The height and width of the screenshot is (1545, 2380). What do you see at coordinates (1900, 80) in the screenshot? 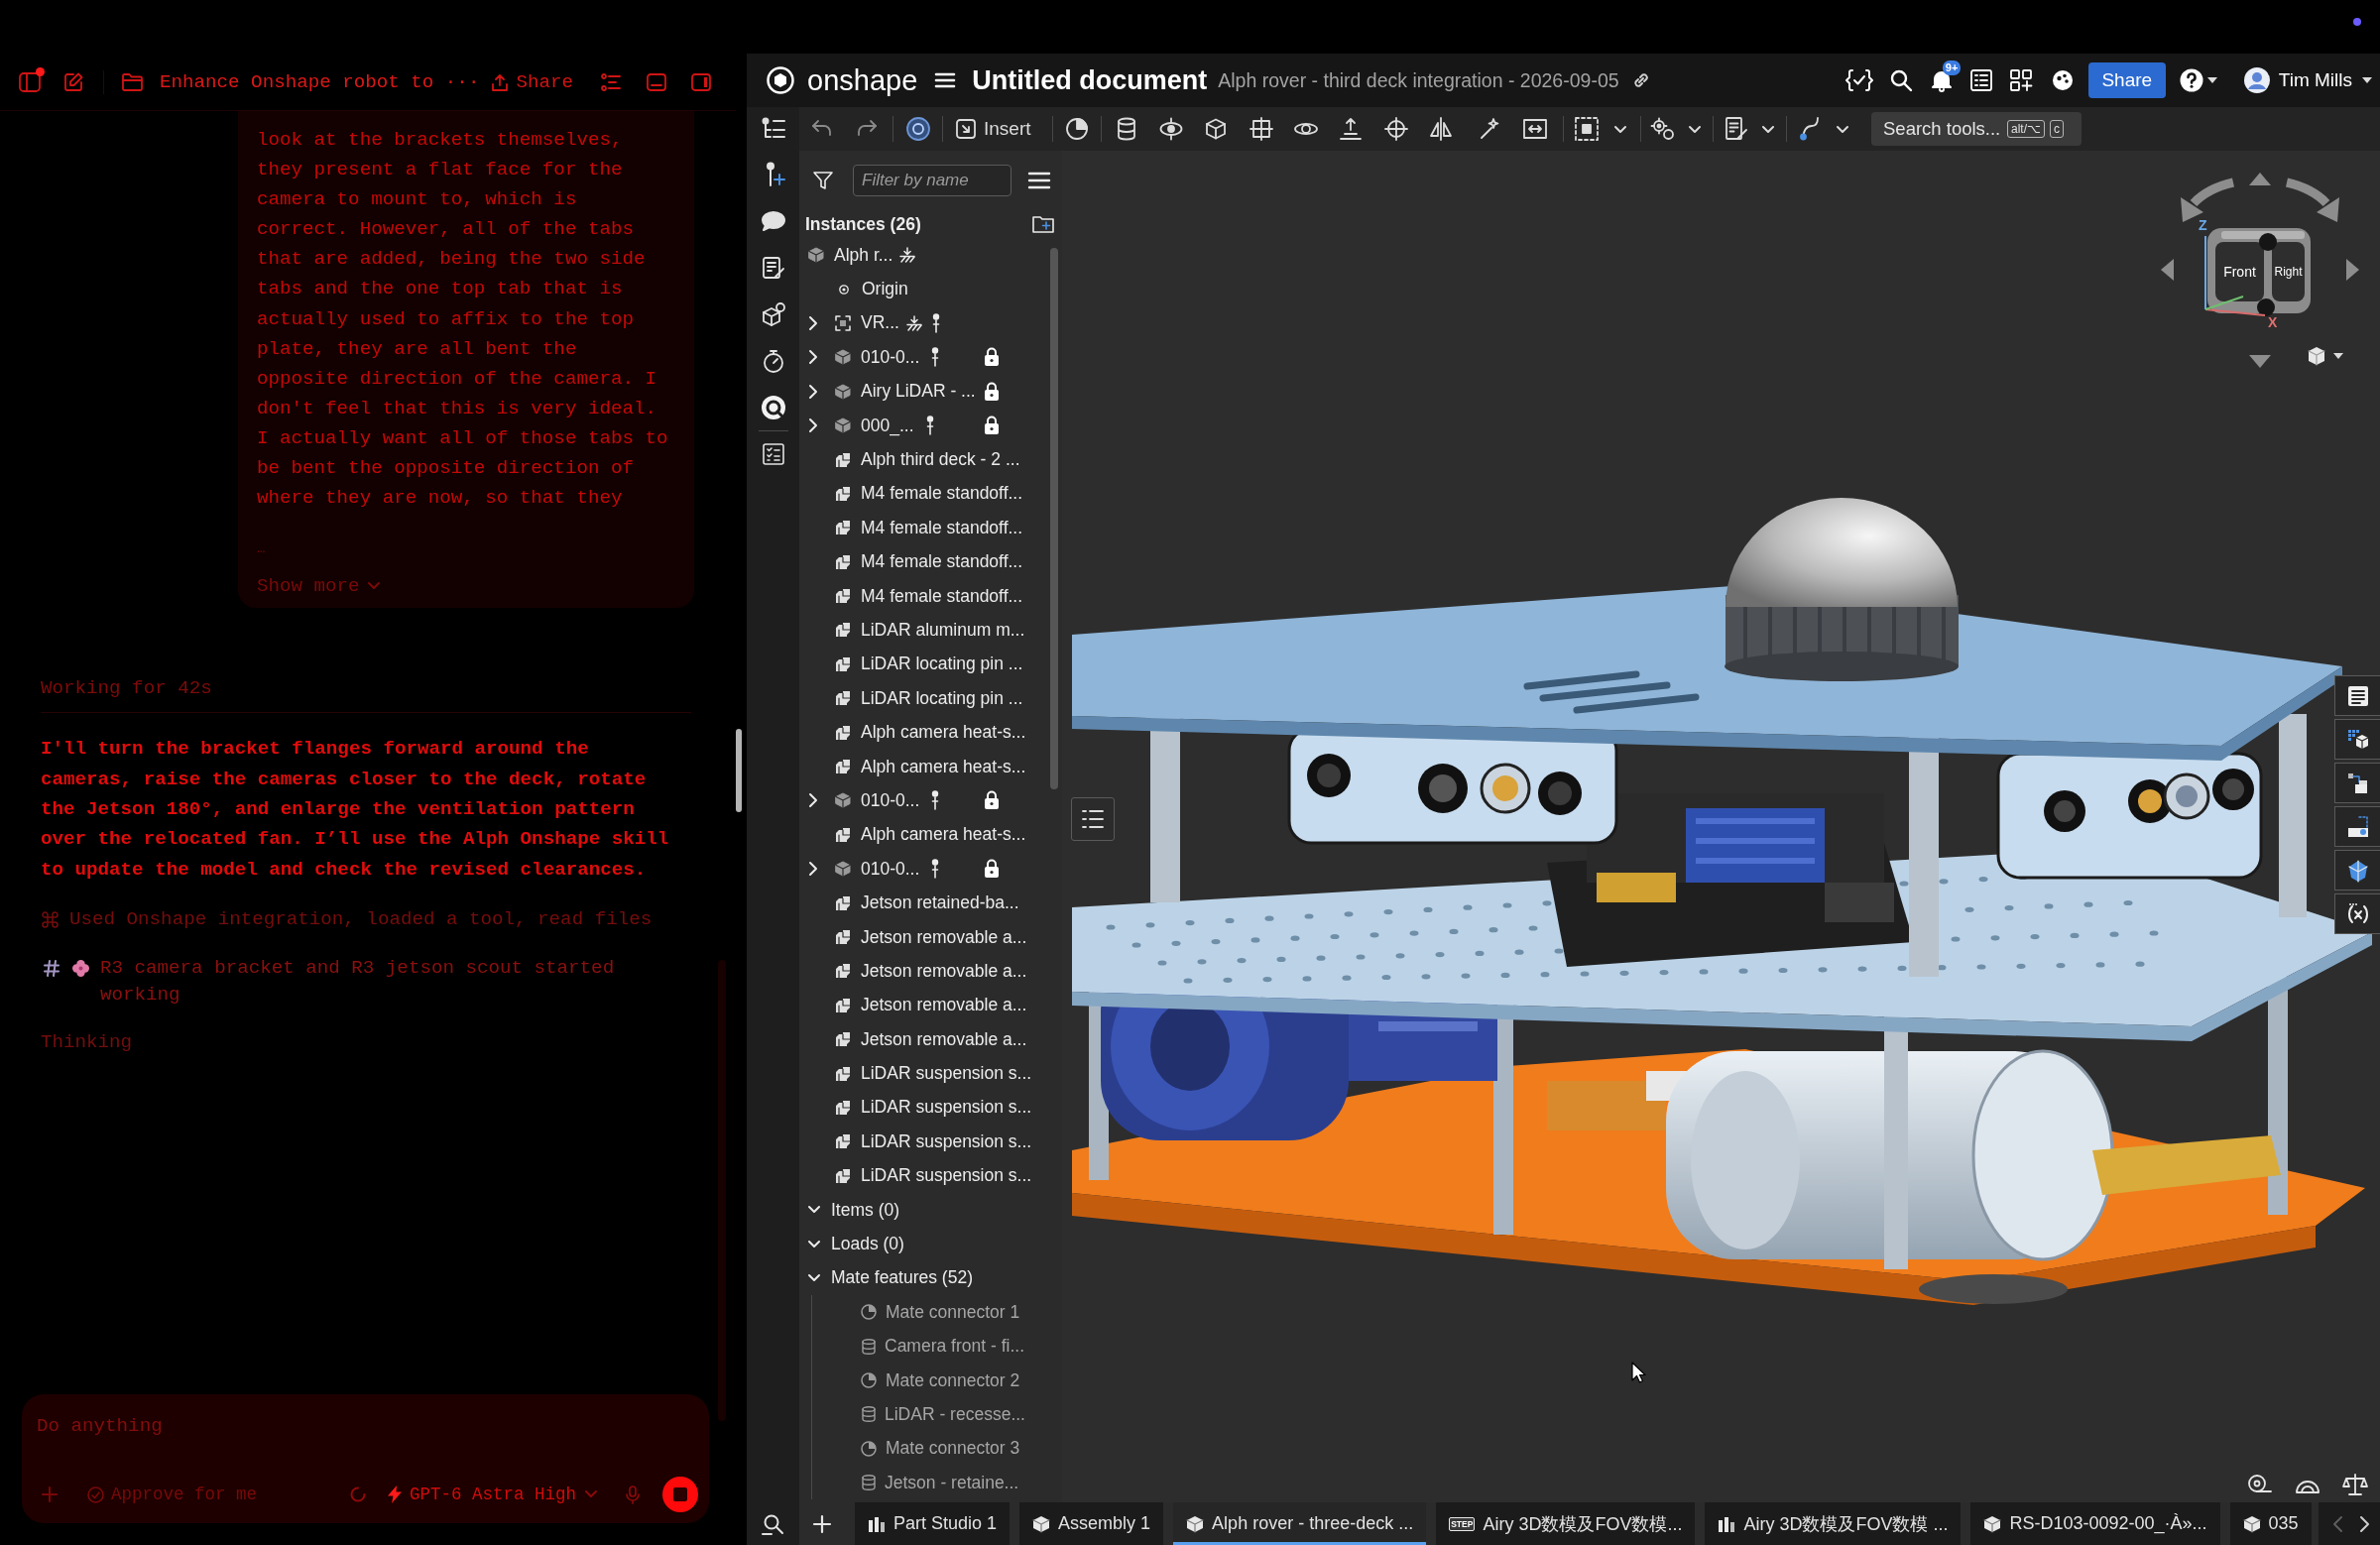
I see `search-icon` at bounding box center [1900, 80].